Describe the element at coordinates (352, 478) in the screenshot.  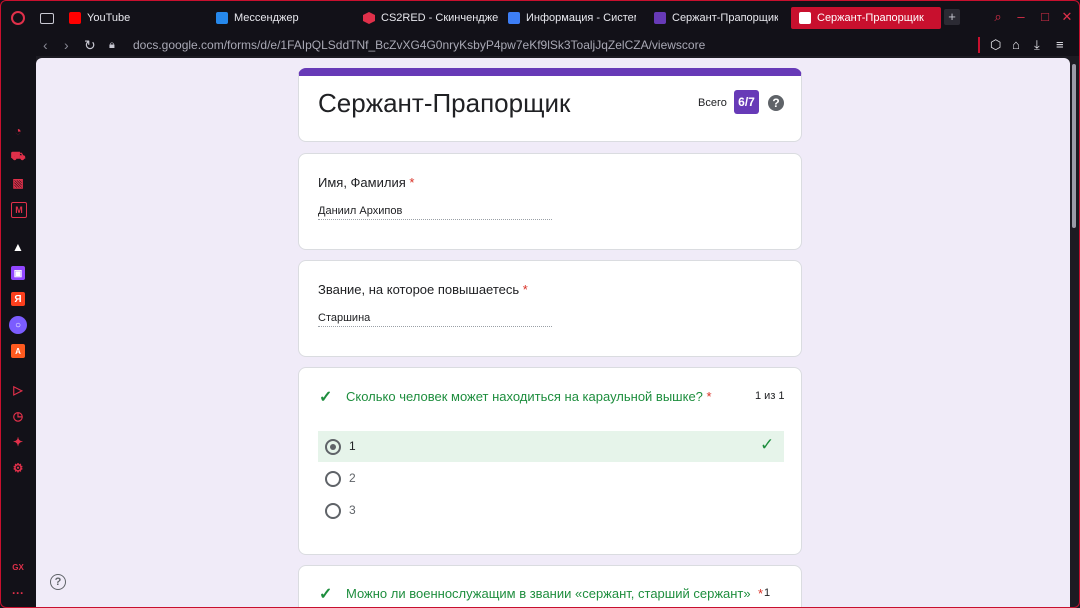
I see `option-label: 2` at that location.